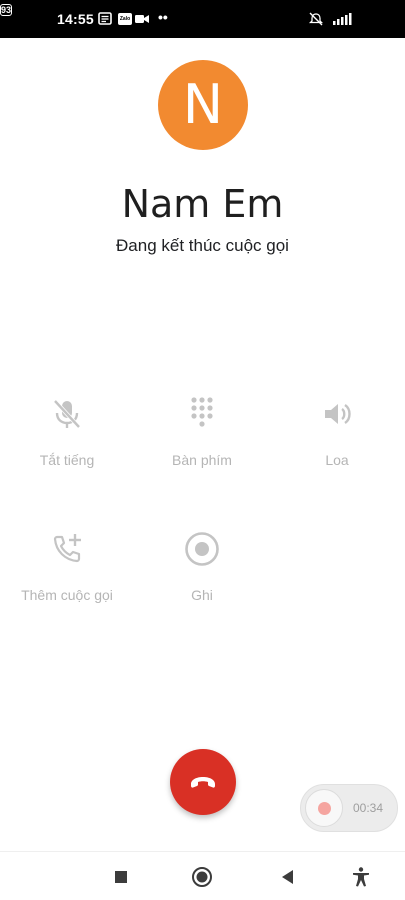  I want to click on record-button: Ghi, so click(202, 567).